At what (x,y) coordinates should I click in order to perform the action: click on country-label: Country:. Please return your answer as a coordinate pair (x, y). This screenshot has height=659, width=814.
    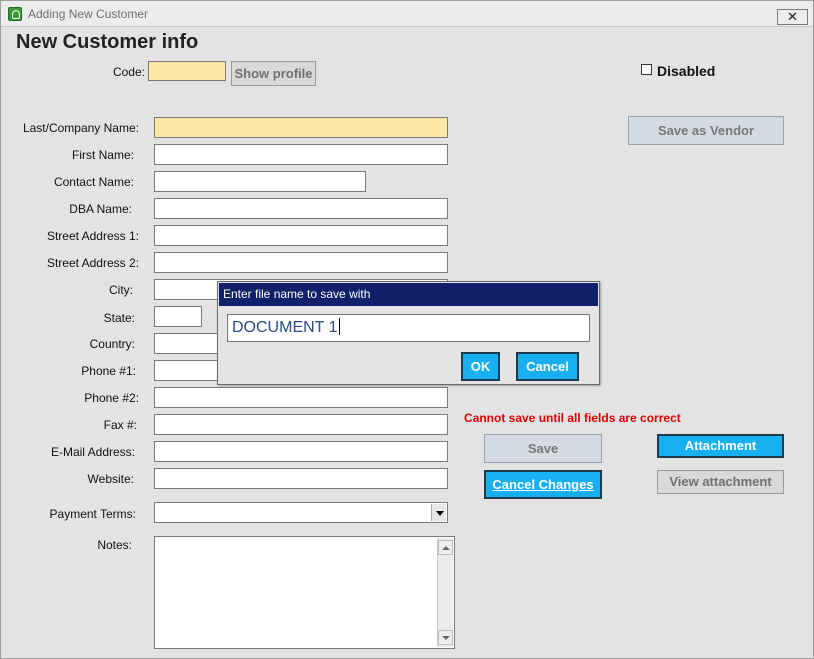
    Looking at the image, I should click on (112, 344).